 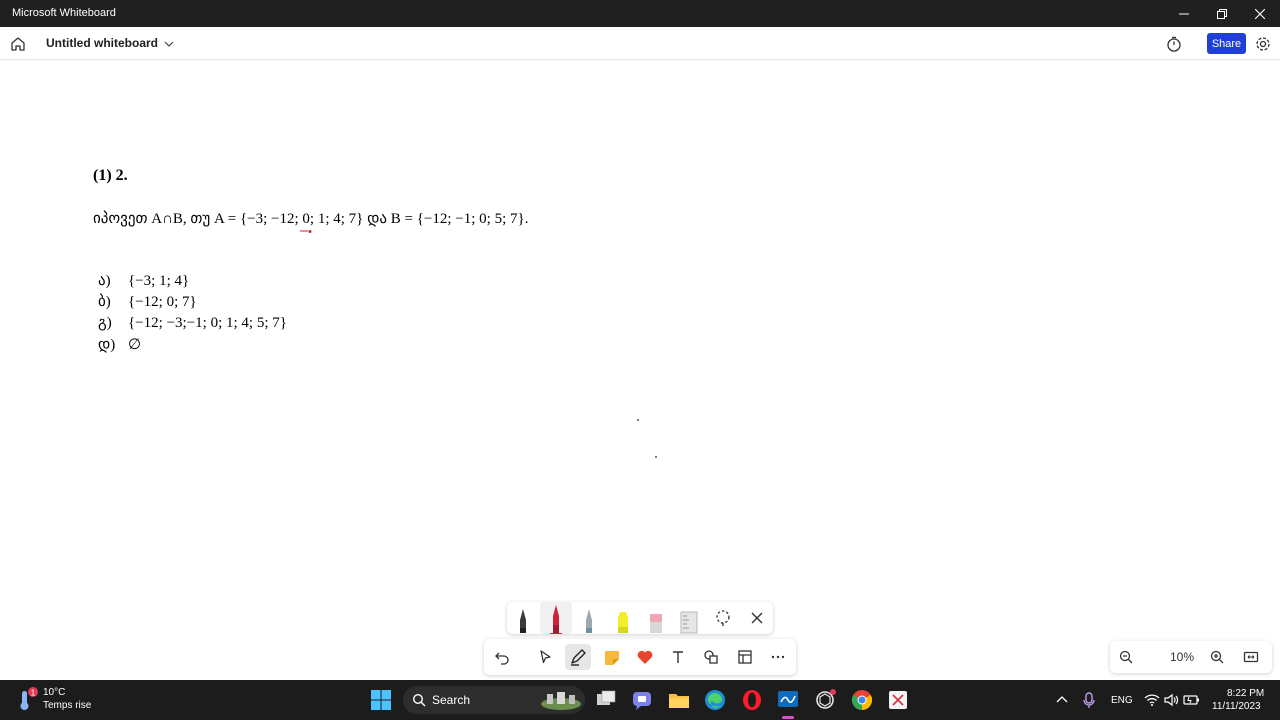 I want to click on sticky-note-tool, so click(x=612, y=657).